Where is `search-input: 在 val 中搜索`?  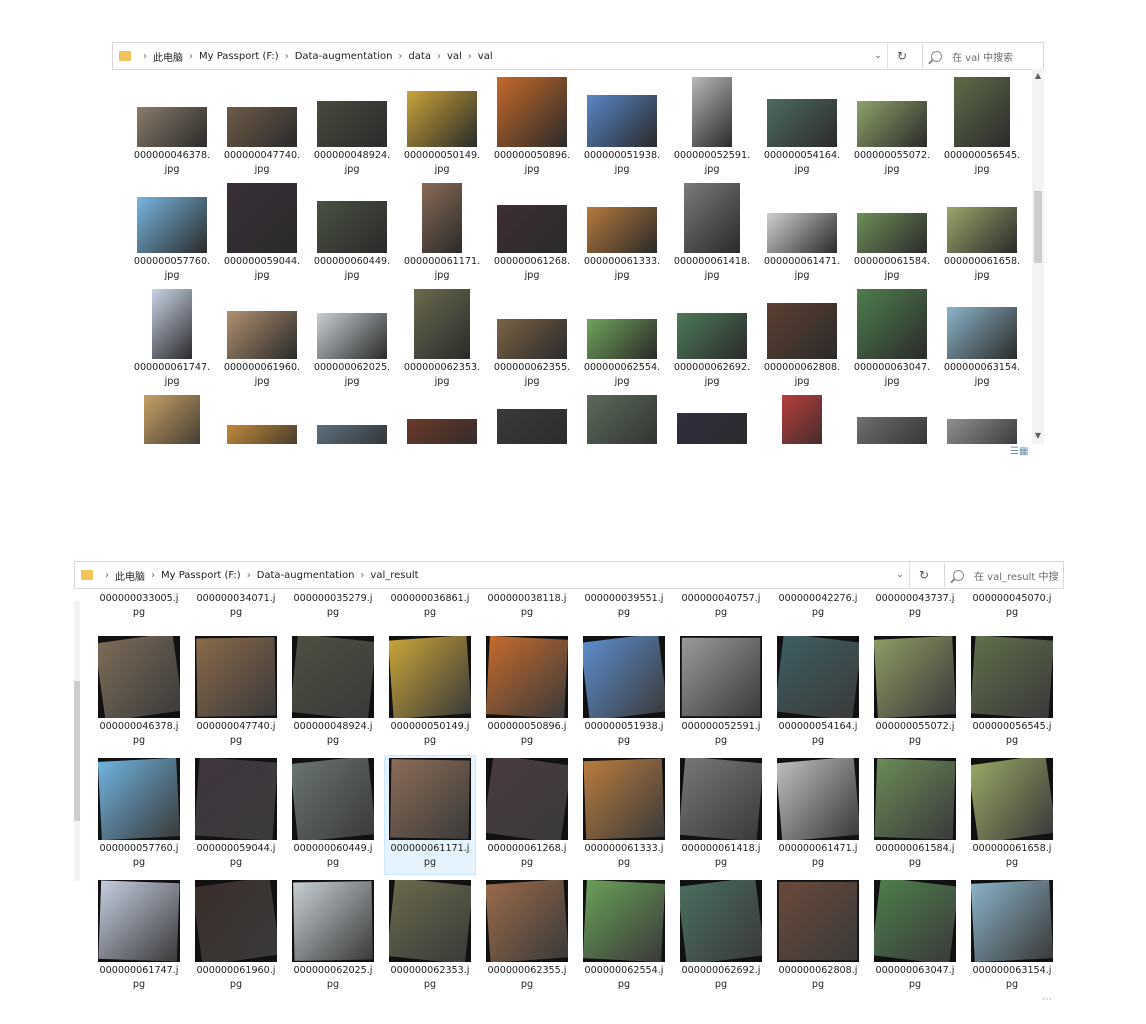
search-input: 在 val 中搜索 is located at coordinates (982, 56).